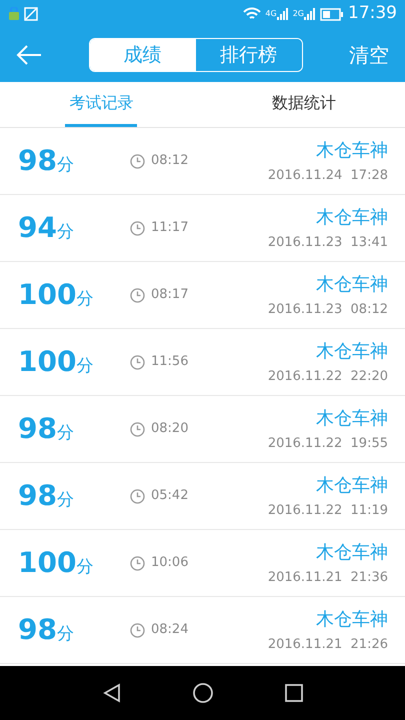 The width and height of the screenshot is (405, 720). Describe the element at coordinates (169, 429) in the screenshot. I see `duration: 08:20` at that location.